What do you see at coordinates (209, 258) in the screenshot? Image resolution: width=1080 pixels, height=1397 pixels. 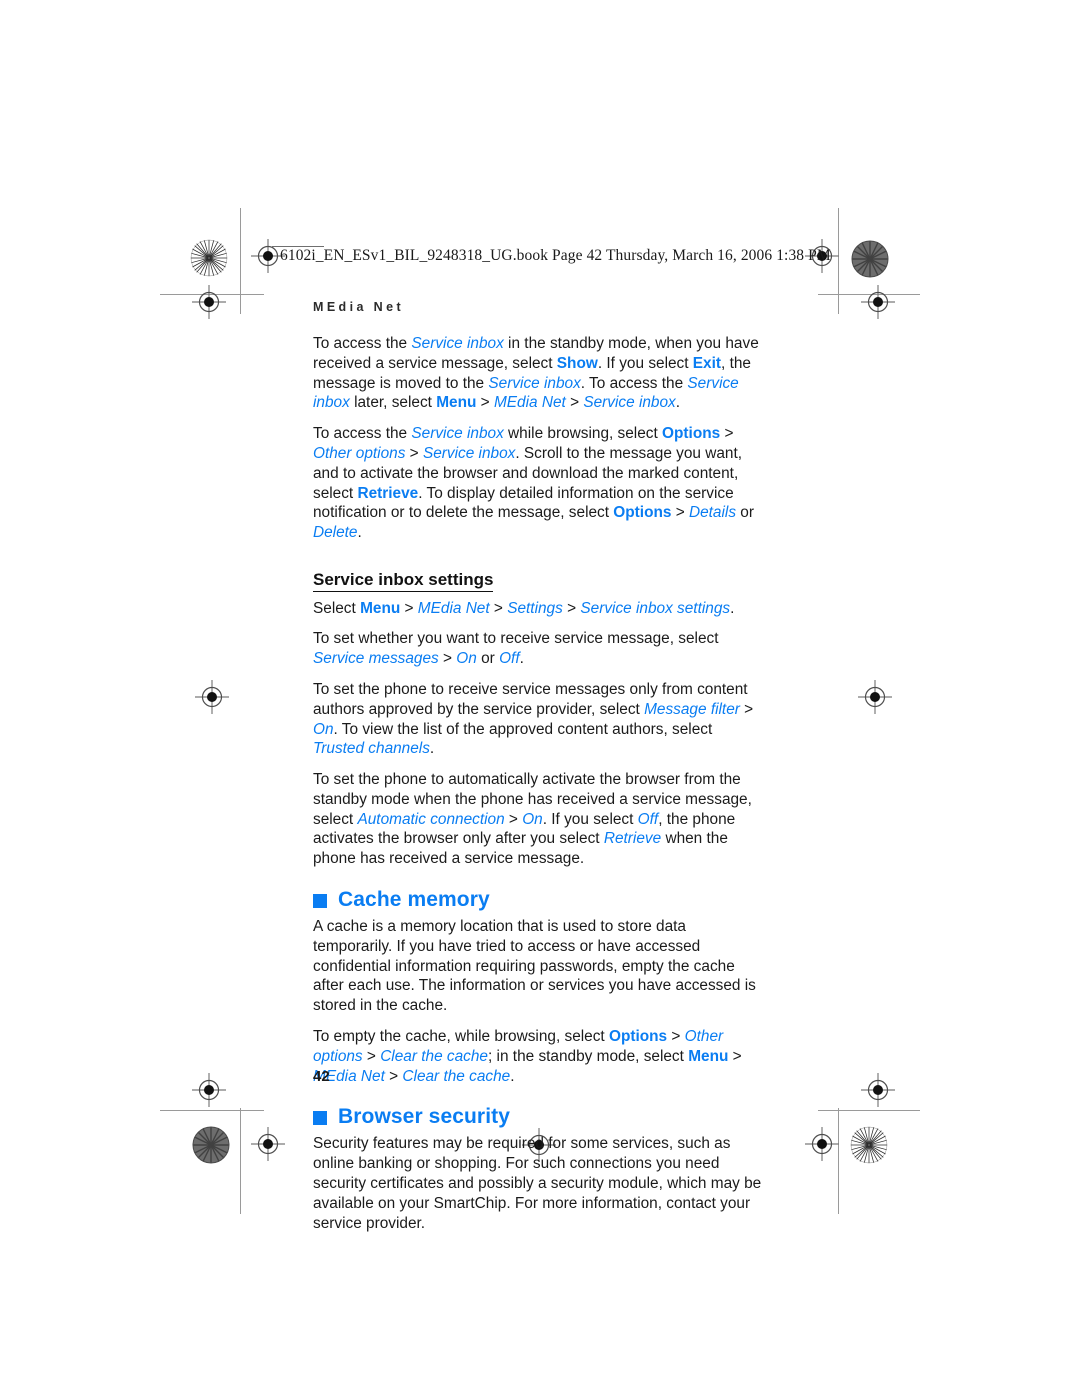 I see `rosette-mark-top-left` at bounding box center [209, 258].